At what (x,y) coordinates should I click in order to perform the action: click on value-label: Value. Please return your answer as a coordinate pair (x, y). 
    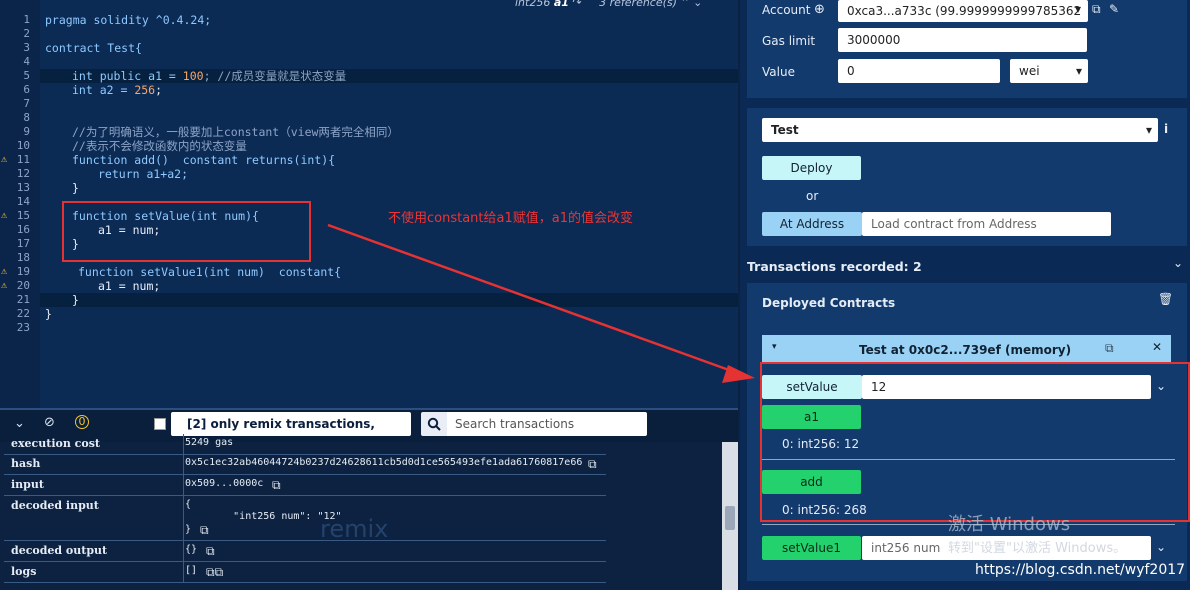
    Looking at the image, I should click on (778, 72).